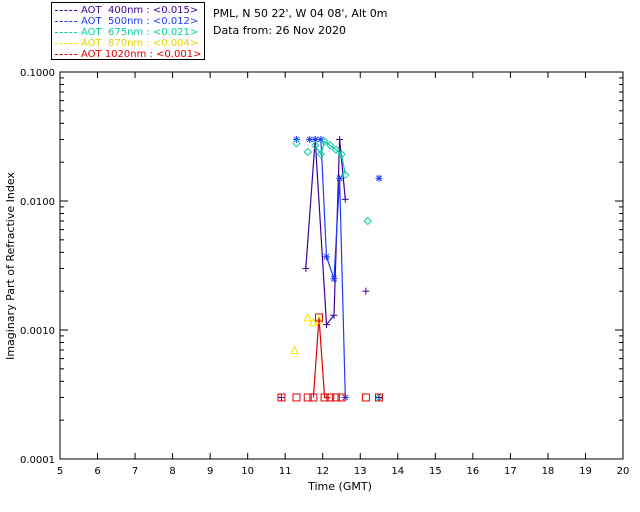 Image resolution: width=640 pixels, height=512 pixels. Describe the element at coordinates (66, 43) in the screenshot. I see `legend-swatch-870nm` at that location.